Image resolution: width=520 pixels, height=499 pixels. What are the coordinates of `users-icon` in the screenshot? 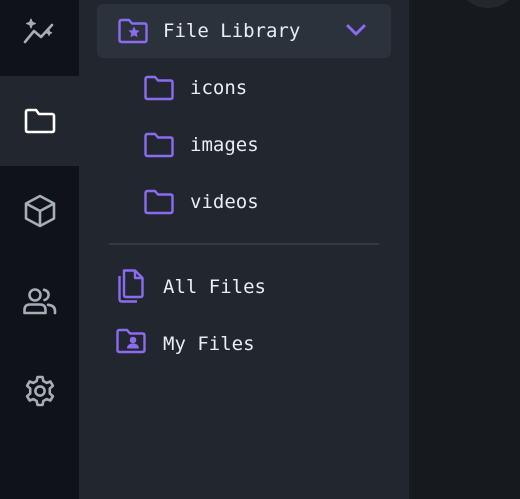 It's located at (39, 301).